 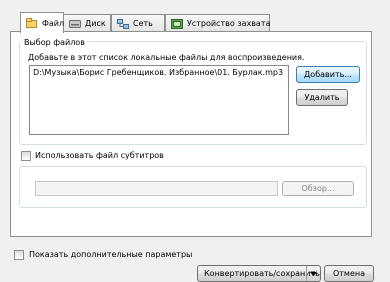 What do you see at coordinates (262, 273) in the screenshot?
I see `convert-save-label: Конвертировать/сохранить` at bounding box center [262, 273].